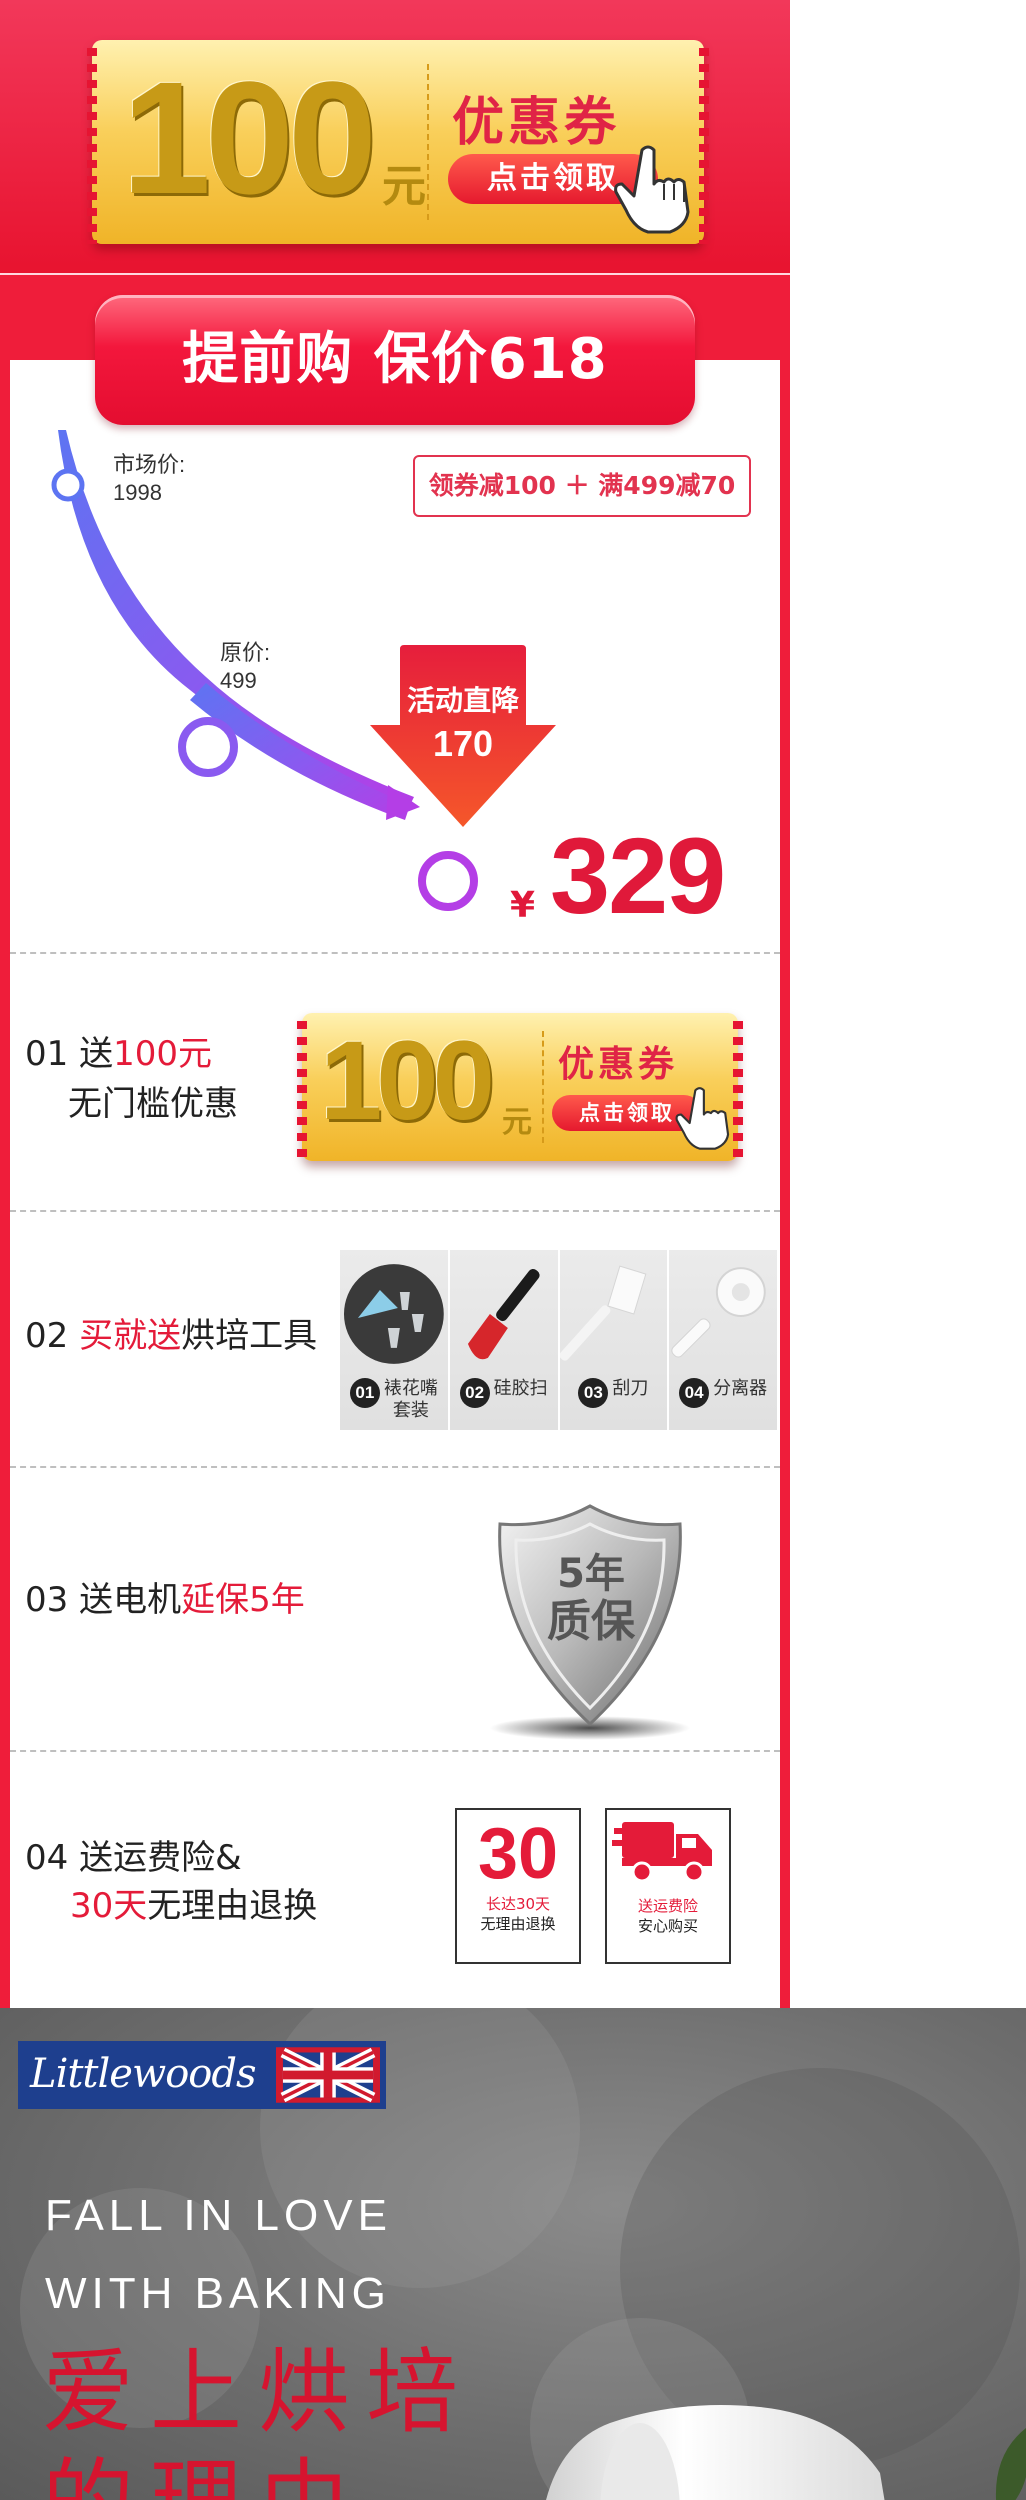  What do you see at coordinates (245, 666) in the screenshot?
I see `original-price-label: 原价: 499` at bounding box center [245, 666].